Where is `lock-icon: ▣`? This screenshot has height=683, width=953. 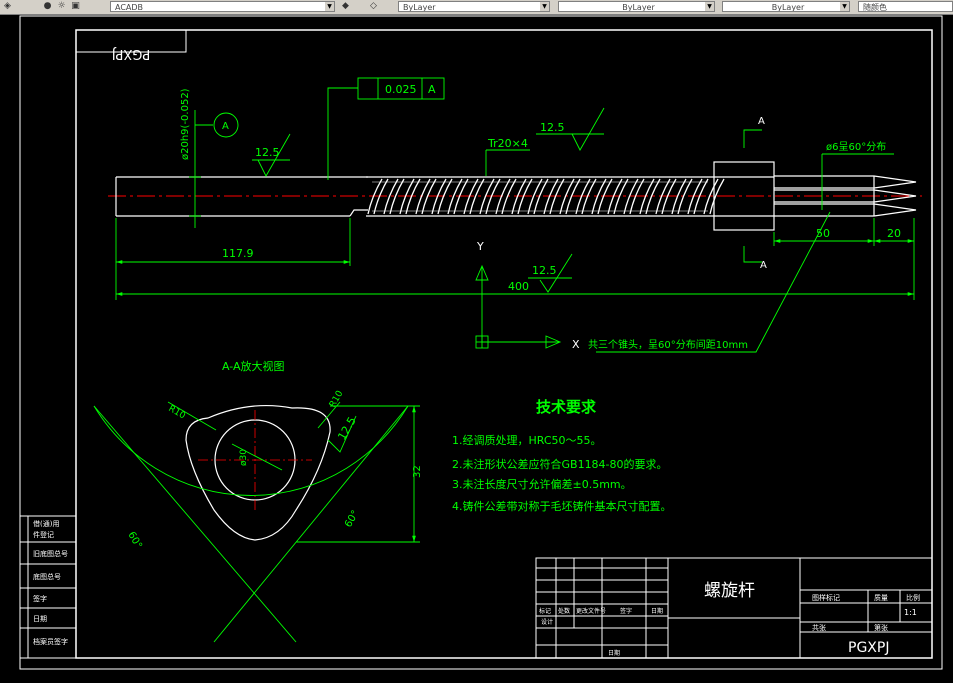
lock-icon: ▣ is located at coordinates (75, 6).